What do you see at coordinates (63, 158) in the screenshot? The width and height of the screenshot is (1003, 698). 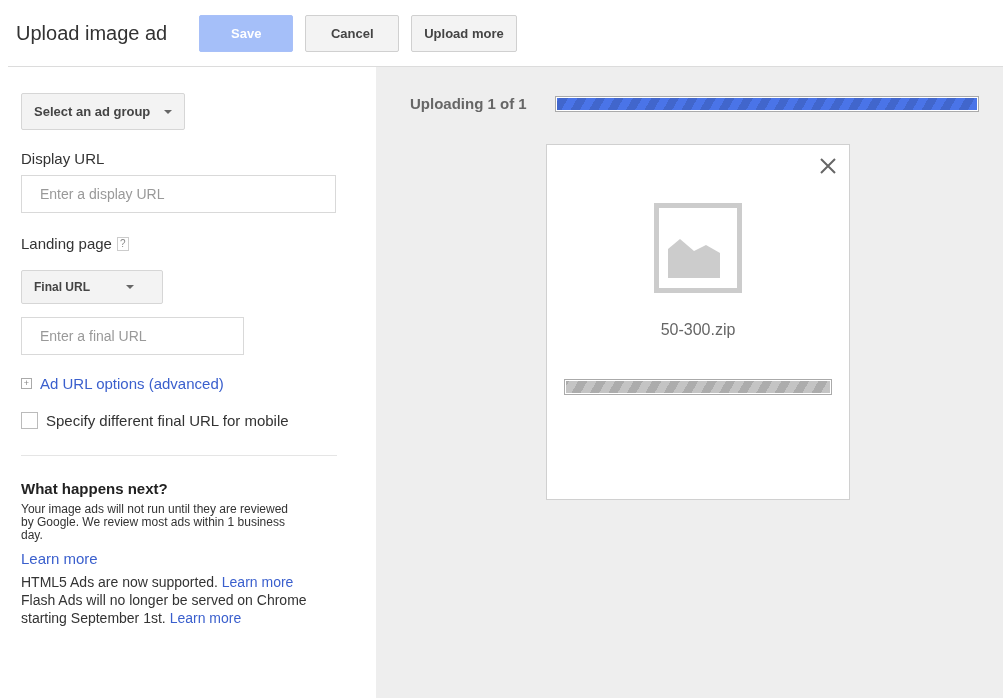 I see `field-label: Display URL` at bounding box center [63, 158].